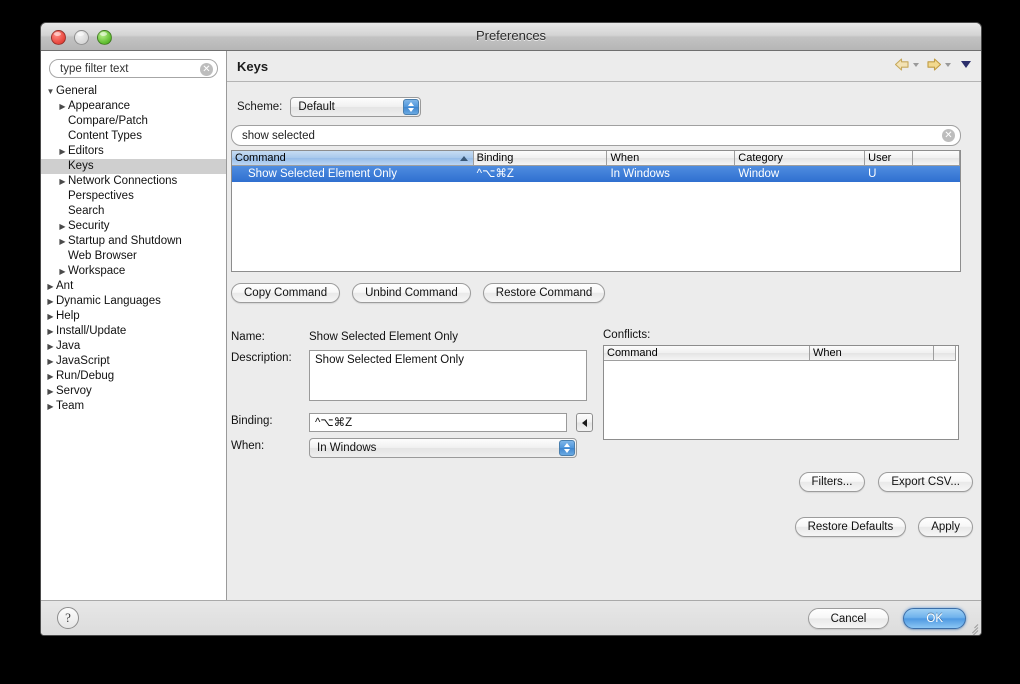  I want to click on restore-apply-buttons: Restore Defaults Apply, so click(883, 527).